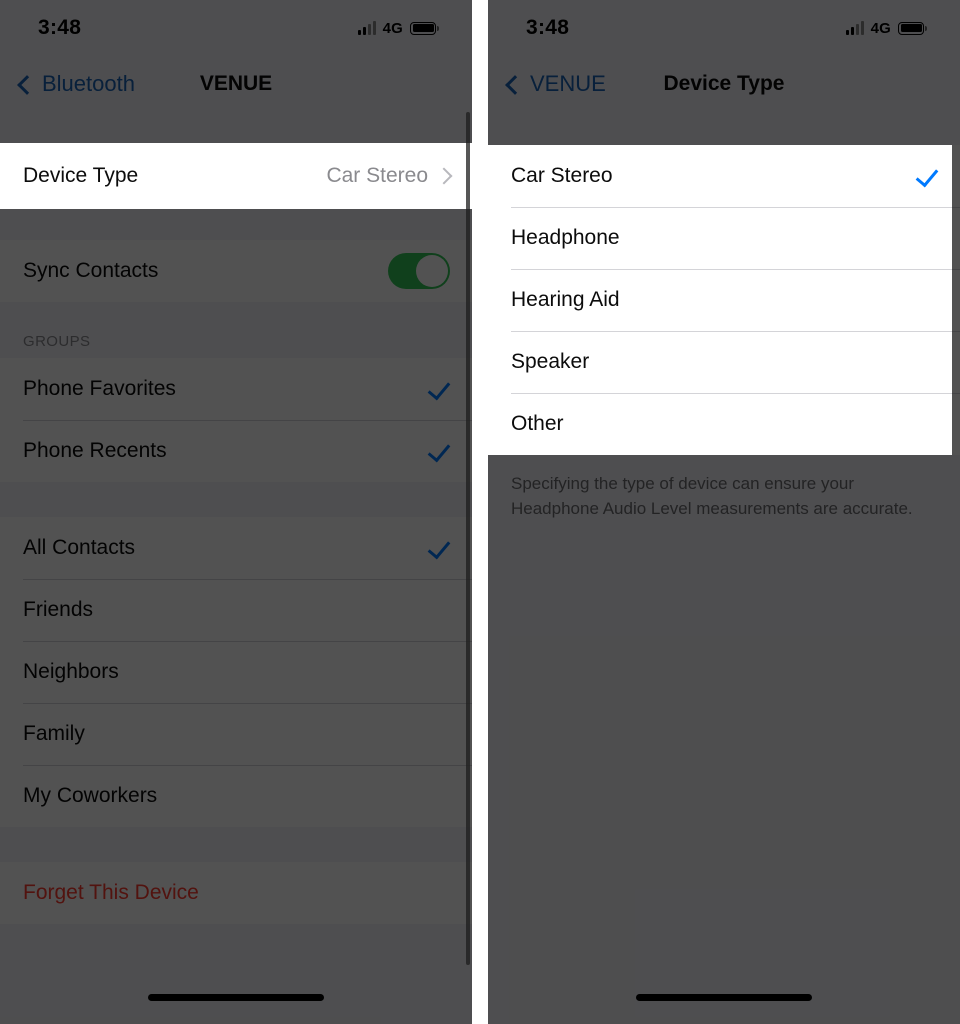 Image resolution: width=960 pixels, height=1024 pixels. I want to click on nav-bar-left: Bluetooth VENUE, so click(236, 84).